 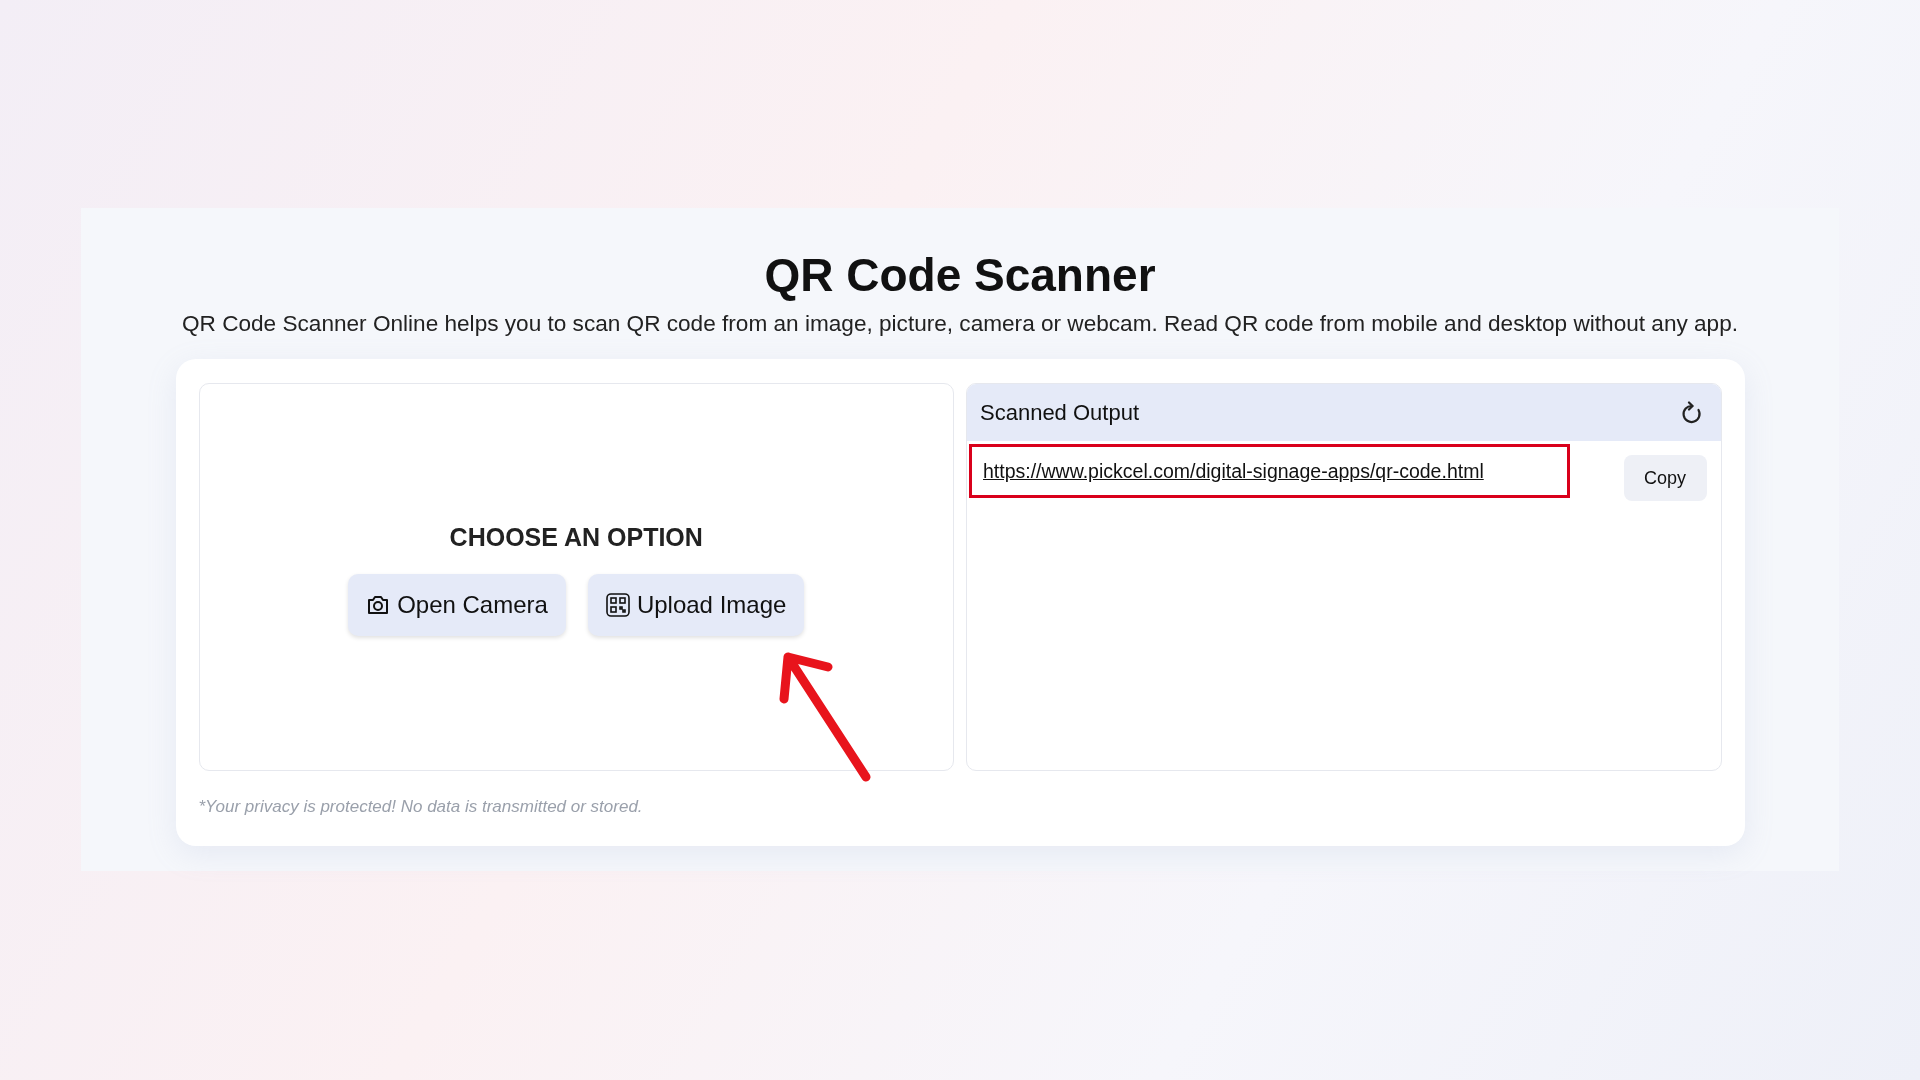 I want to click on scanned-link: https://www.pickcel.com/digital-signage-apps/qr-code.html, so click(x=1233, y=471).